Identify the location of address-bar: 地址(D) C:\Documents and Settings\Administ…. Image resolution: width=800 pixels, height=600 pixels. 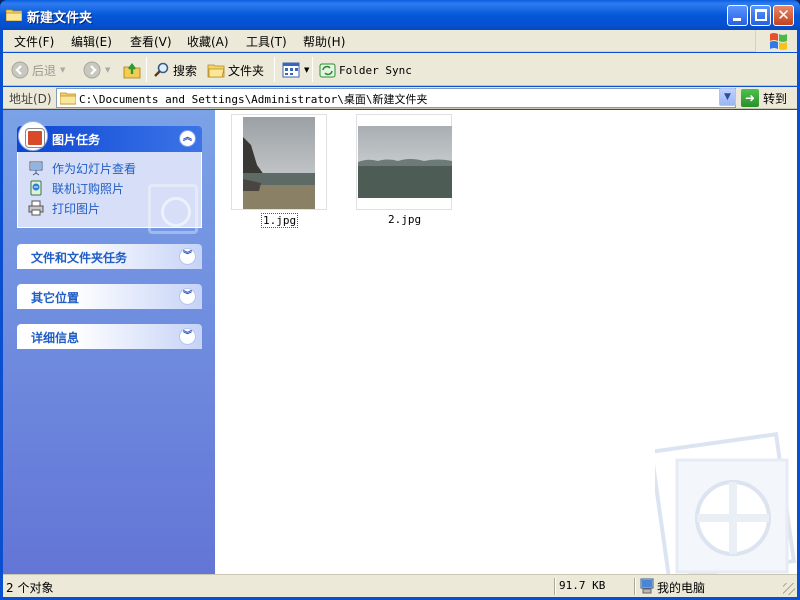
(400, 98).